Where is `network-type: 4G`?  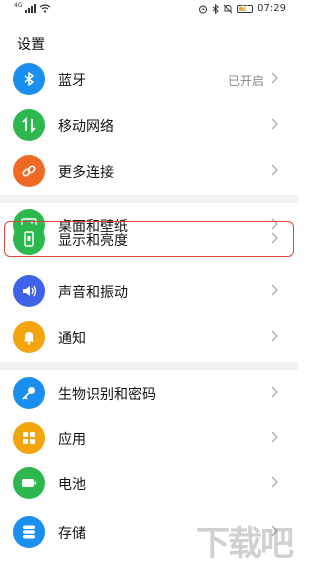
network-type: 4G is located at coordinates (18, 5).